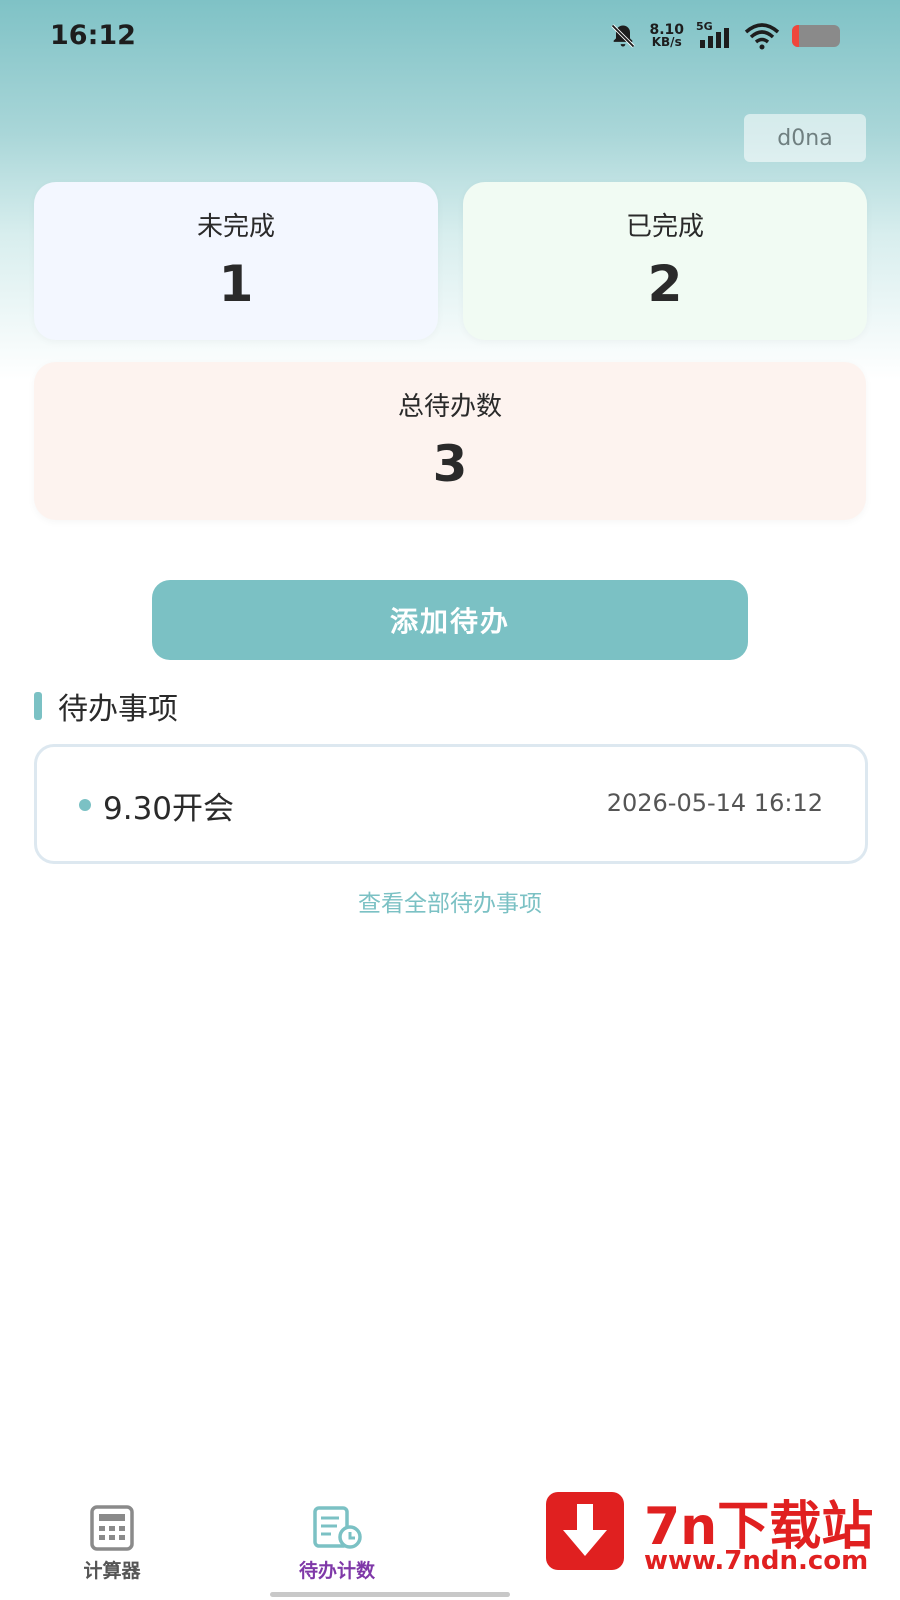  What do you see at coordinates (666, 42) in the screenshot?
I see `net-speed-unit: KB/s` at bounding box center [666, 42].